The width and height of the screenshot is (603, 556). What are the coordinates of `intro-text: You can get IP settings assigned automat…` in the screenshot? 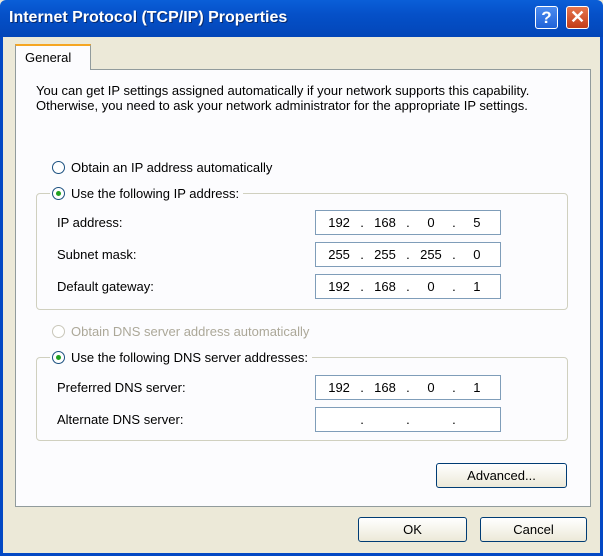 It's located at (283, 98).